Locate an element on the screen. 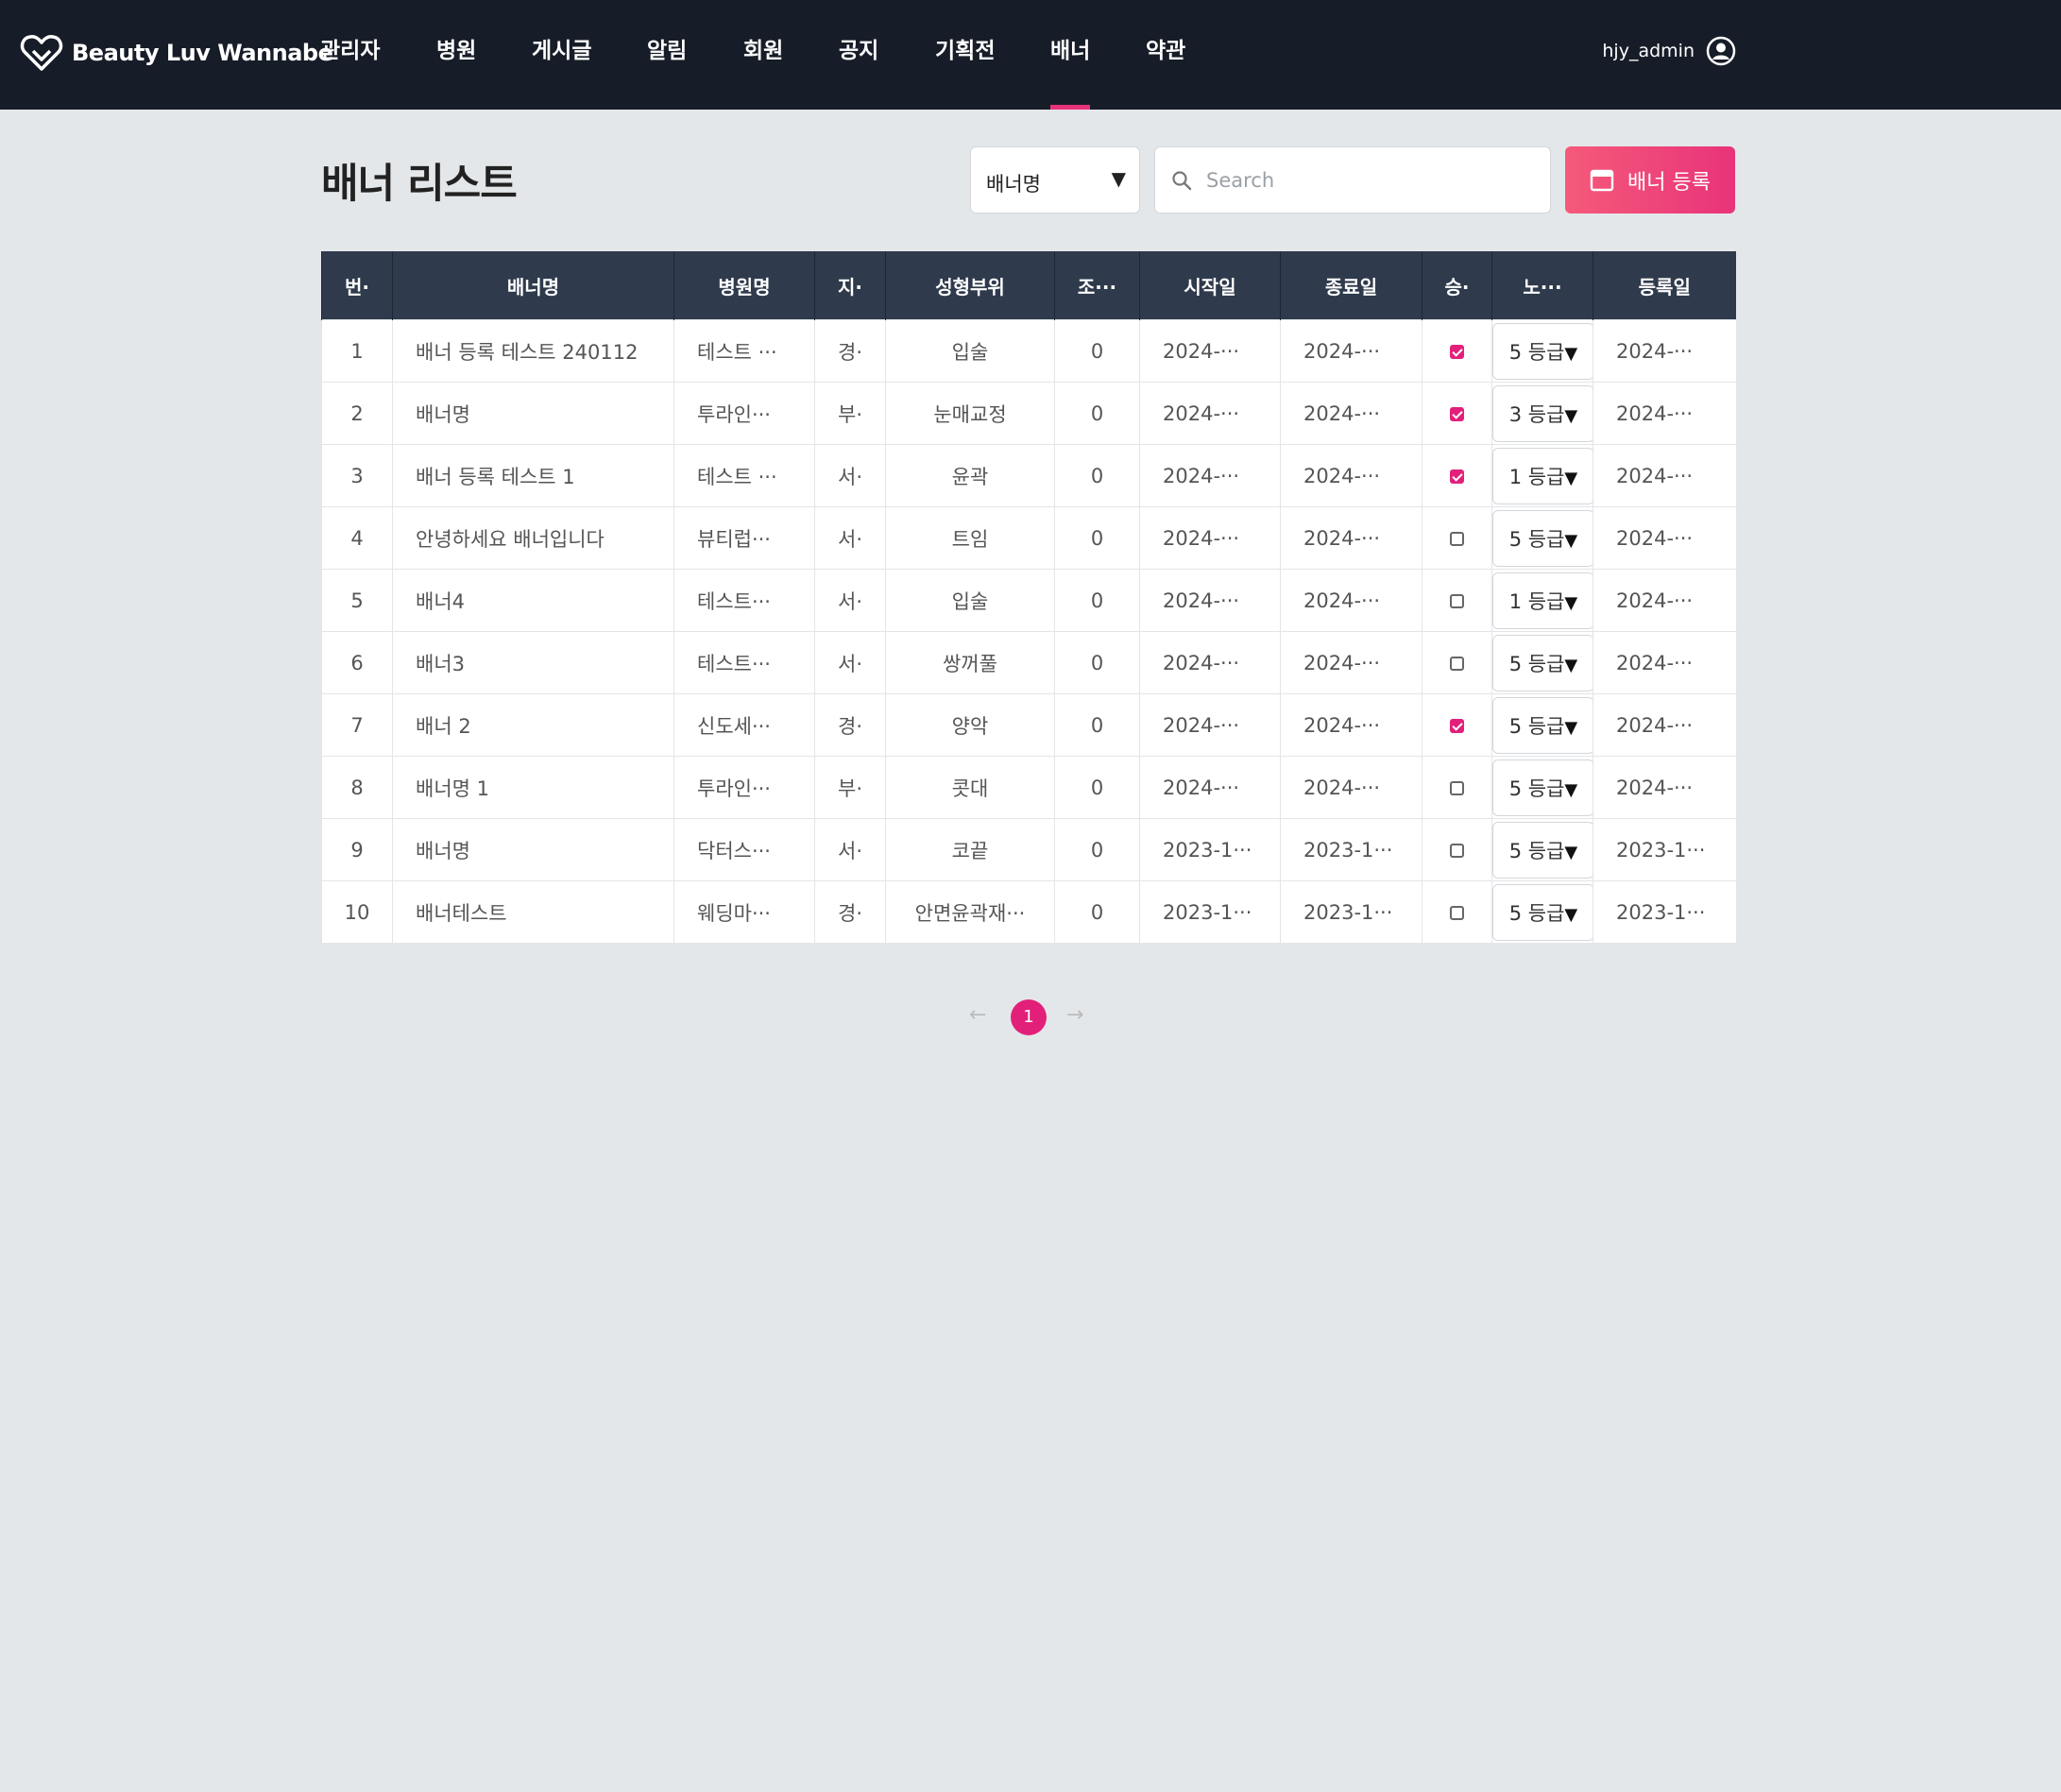  cell-region: 서· is located at coordinates (850, 662).